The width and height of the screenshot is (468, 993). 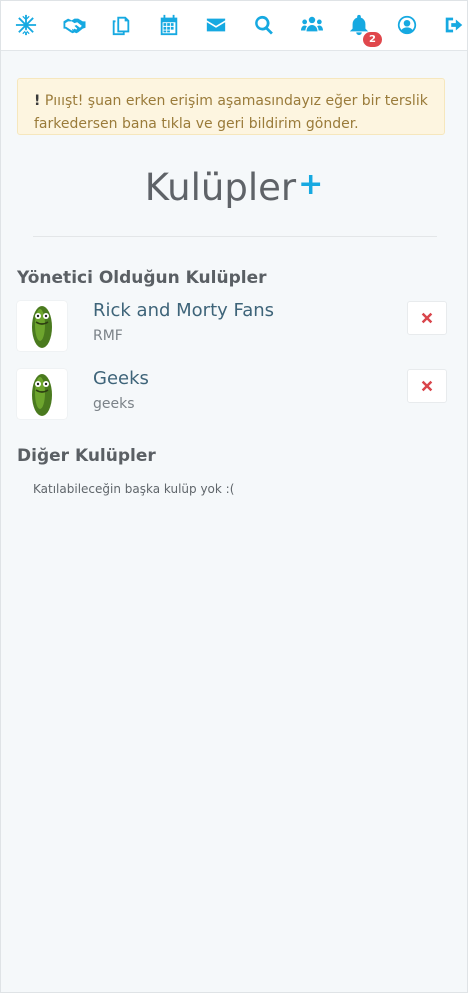 I want to click on club-name: Rick and Morty Fans, so click(x=183, y=310).